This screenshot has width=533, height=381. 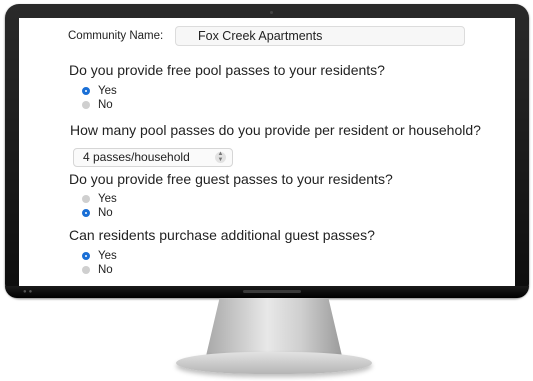 I want to click on indicator-dots-icon: ●●, so click(x=29, y=292).